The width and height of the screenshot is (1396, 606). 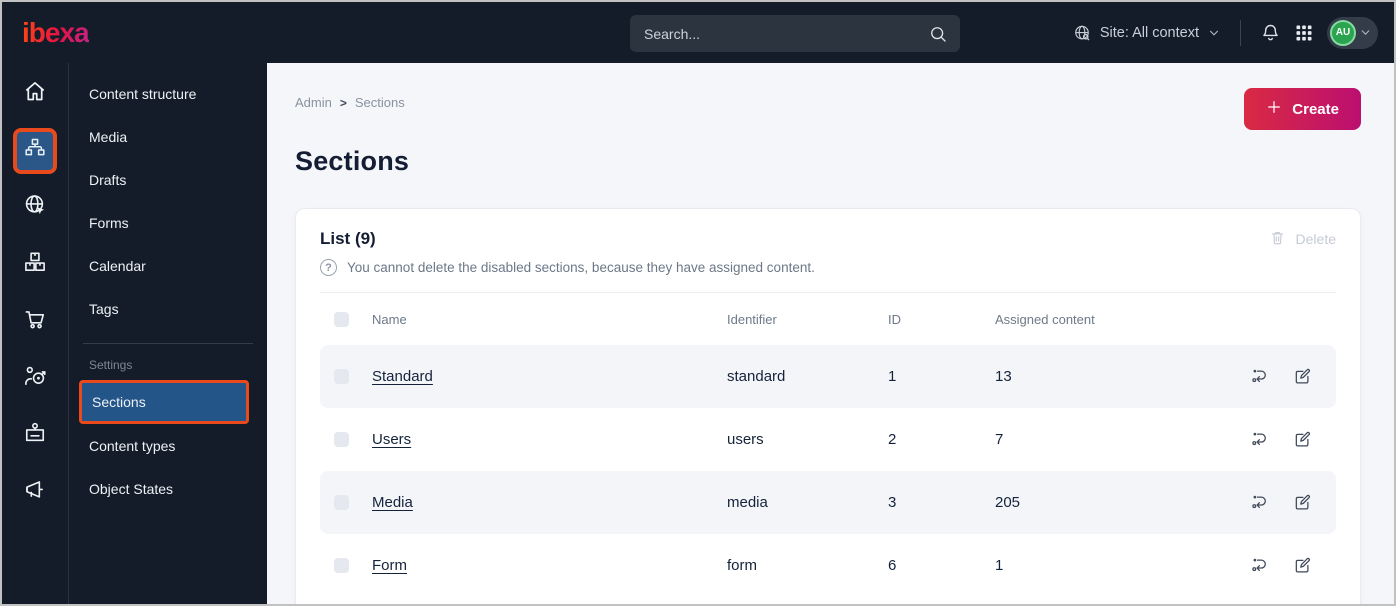 I want to click on main-header: Admin > Sections Create, so click(x=828, y=109).